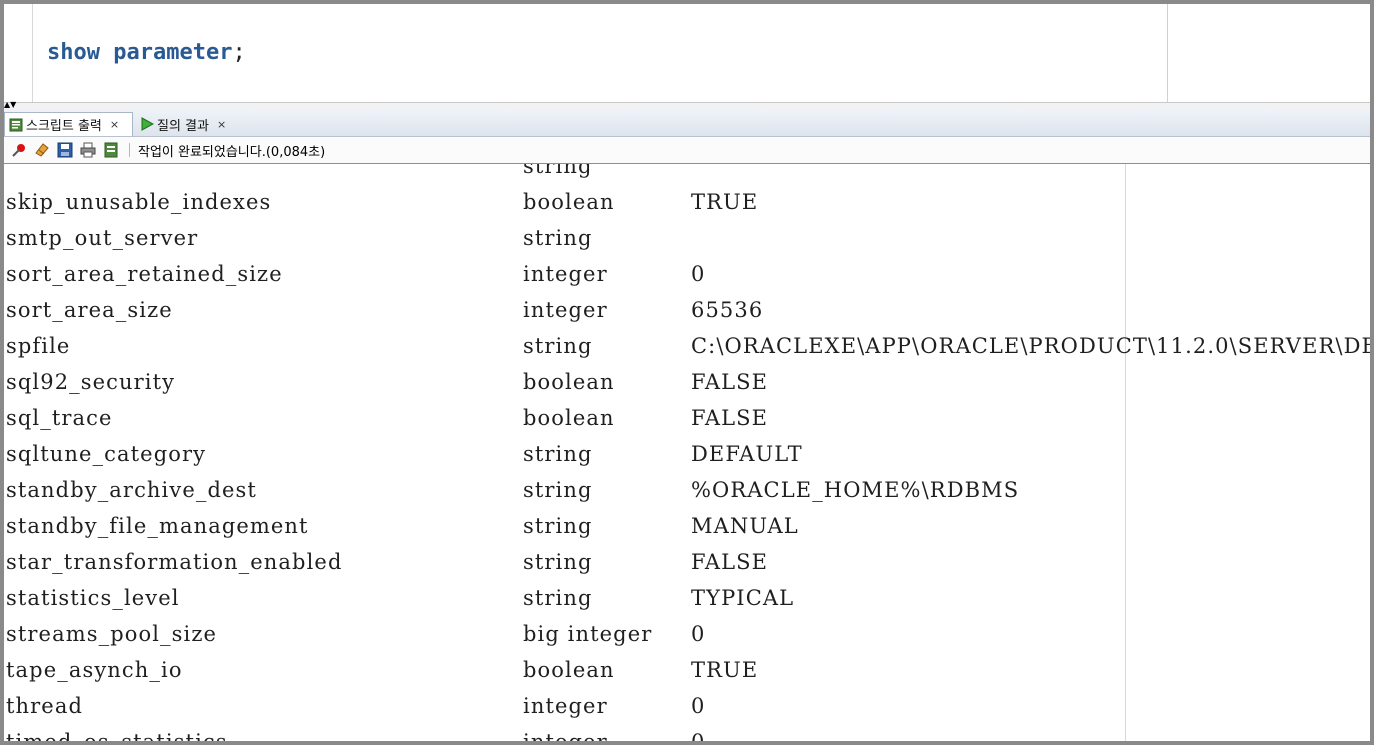 The width and height of the screenshot is (1374, 745). What do you see at coordinates (183, 126) in the screenshot?
I see `tab-query-result-label: 질의 결과` at bounding box center [183, 126].